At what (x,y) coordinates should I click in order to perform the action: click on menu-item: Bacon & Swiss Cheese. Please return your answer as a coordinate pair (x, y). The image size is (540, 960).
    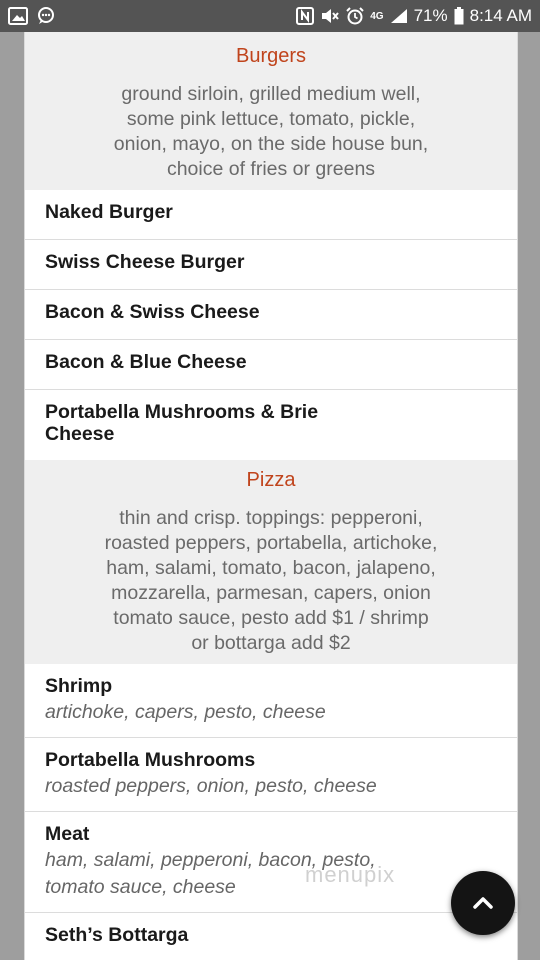
    Looking at the image, I should click on (271, 314).